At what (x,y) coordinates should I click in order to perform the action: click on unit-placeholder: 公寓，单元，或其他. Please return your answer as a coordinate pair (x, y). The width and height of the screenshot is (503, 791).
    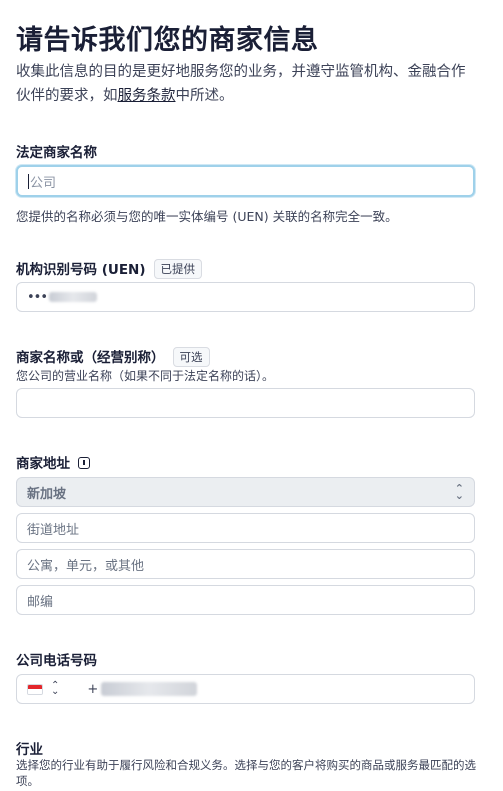
    Looking at the image, I should click on (86, 566).